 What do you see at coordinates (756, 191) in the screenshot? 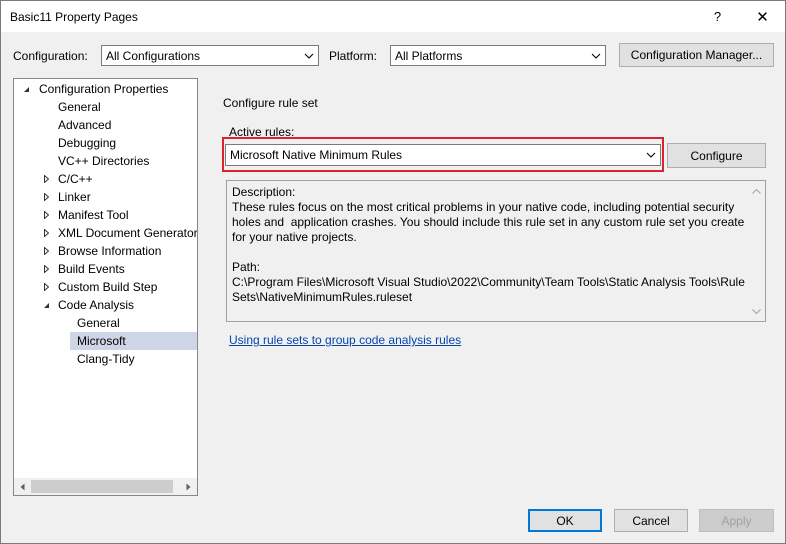
I see `scroll-up-icon` at bounding box center [756, 191].